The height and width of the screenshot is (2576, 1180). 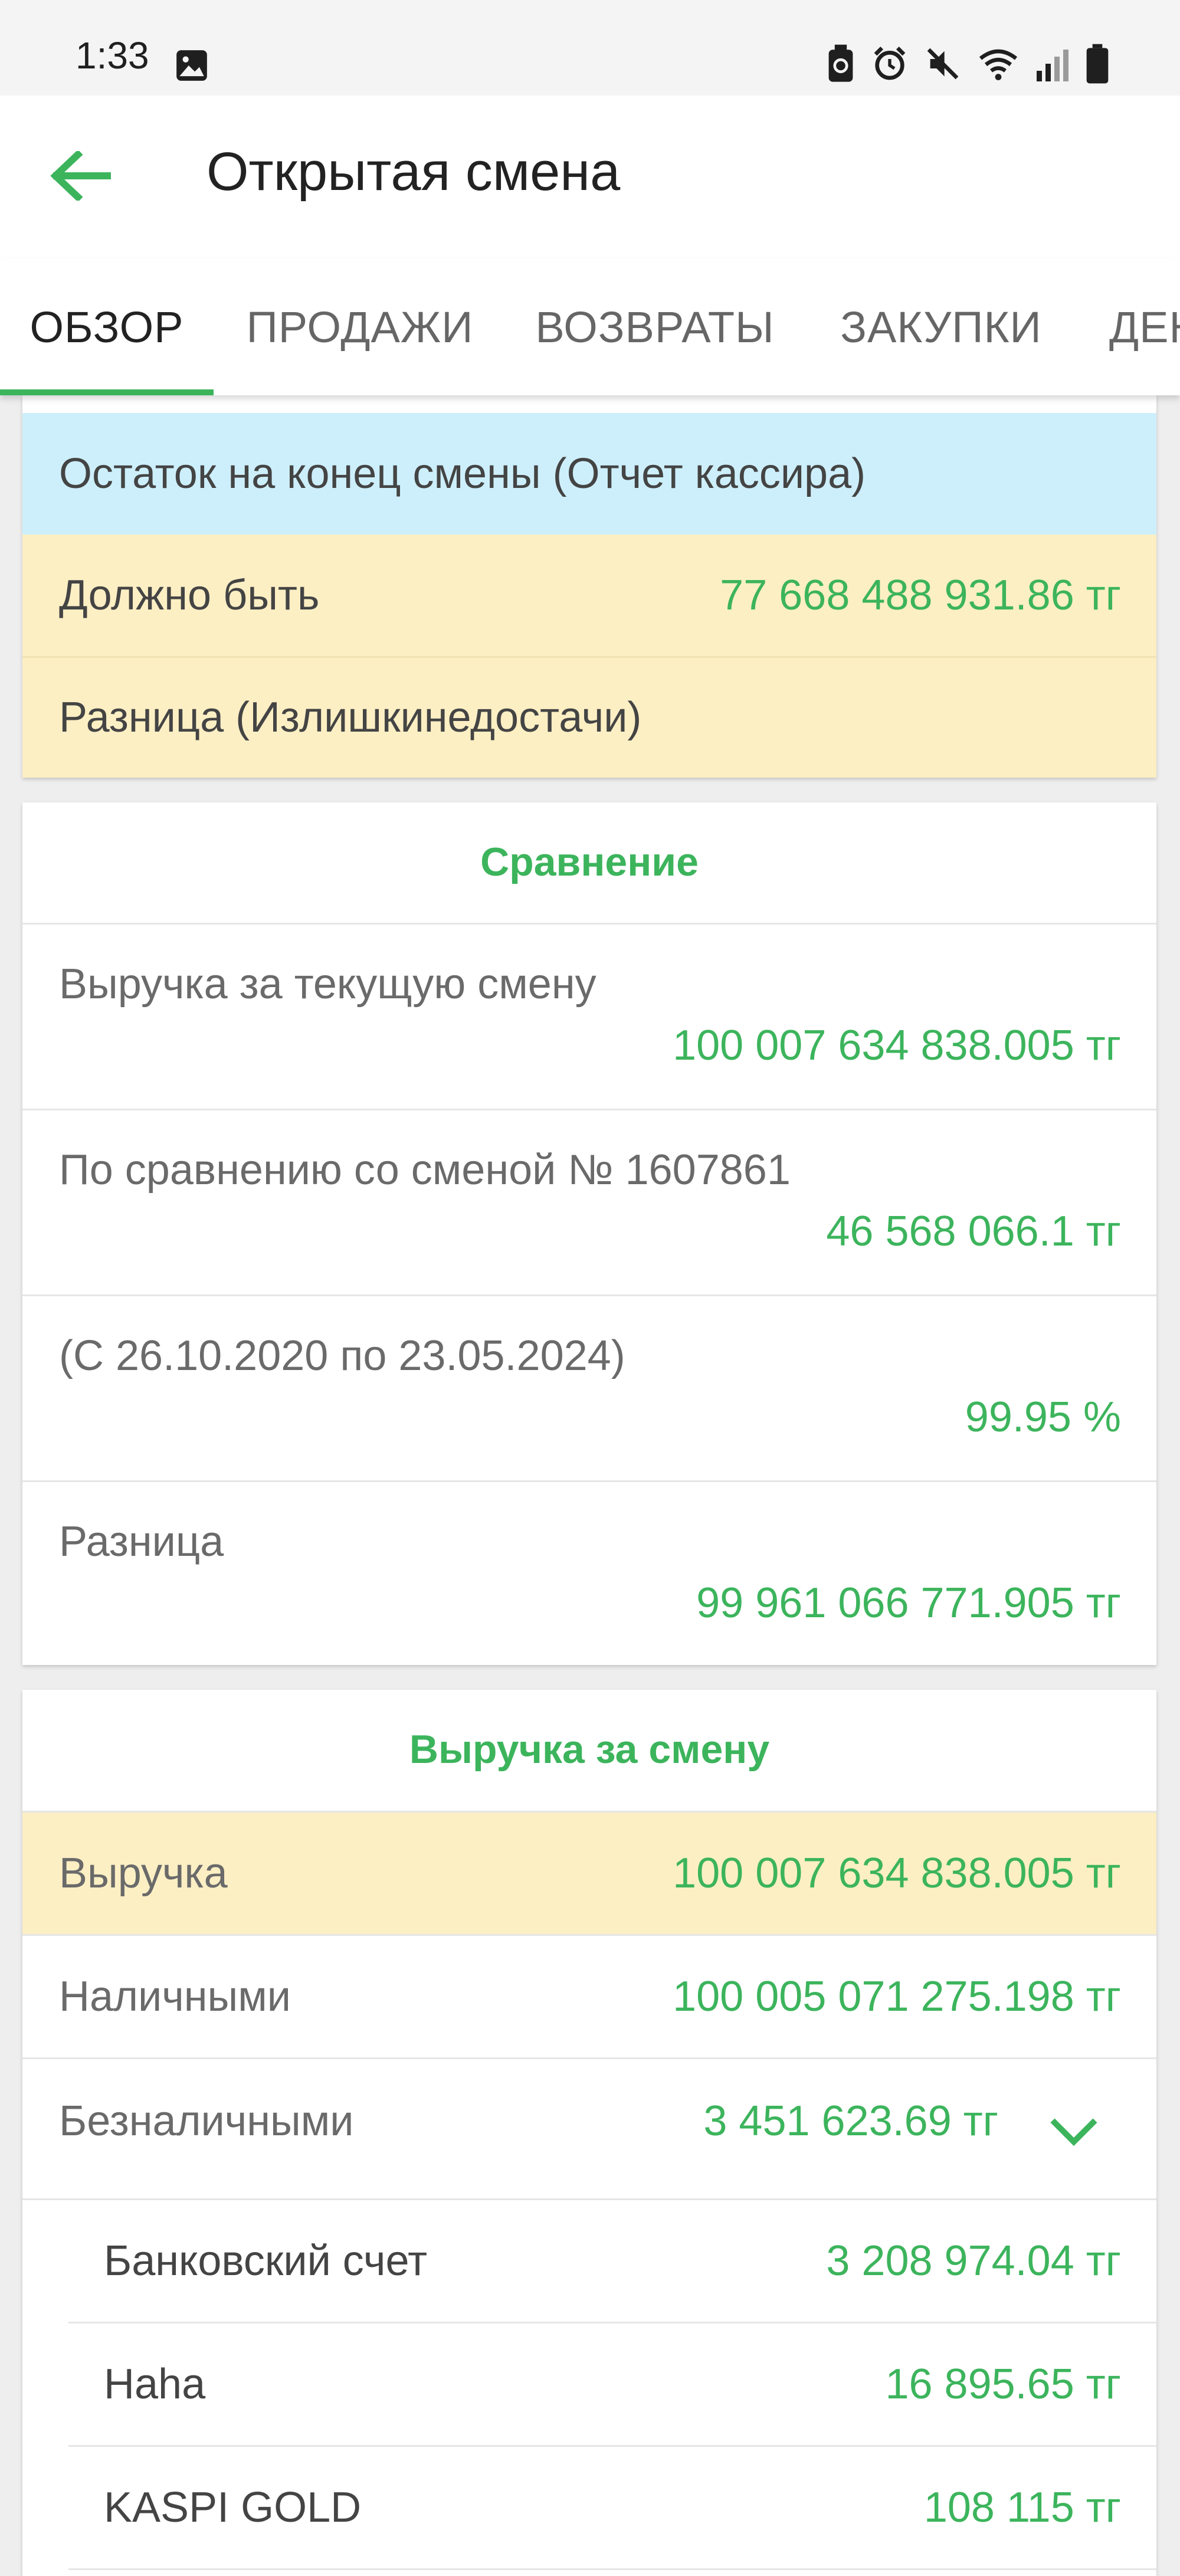 I want to click on noncash-item-row: Haha 16 895.65 тг, so click(x=589, y=2384).